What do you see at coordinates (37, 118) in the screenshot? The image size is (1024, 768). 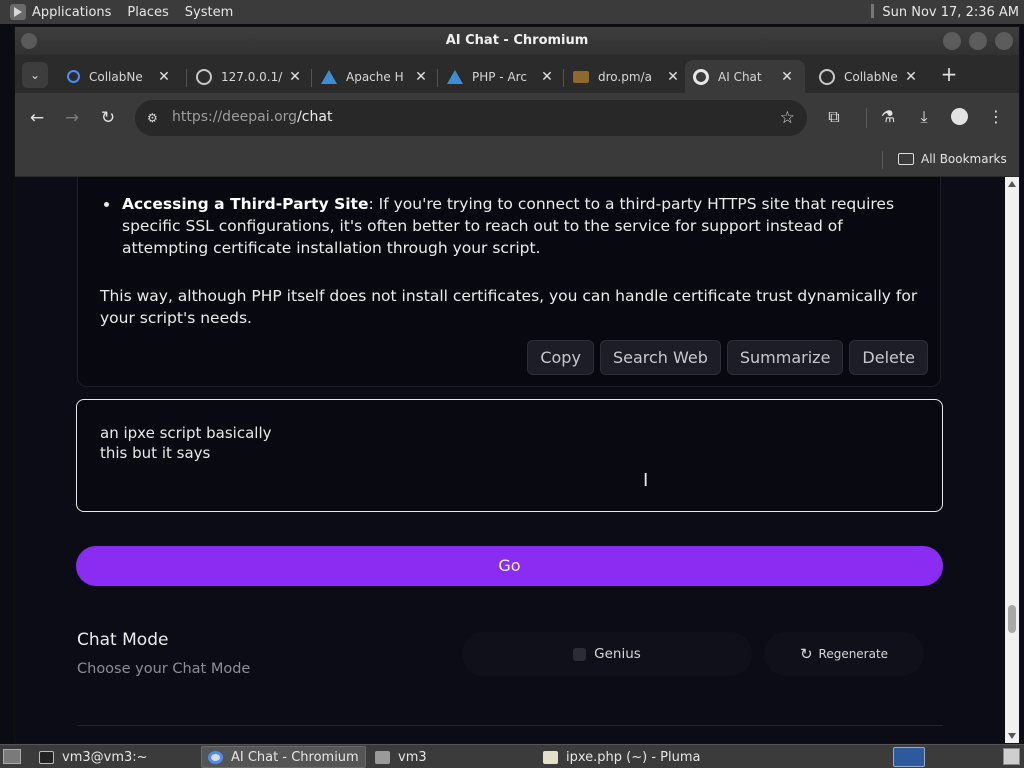 I see `back-arrow-icon: ←` at bounding box center [37, 118].